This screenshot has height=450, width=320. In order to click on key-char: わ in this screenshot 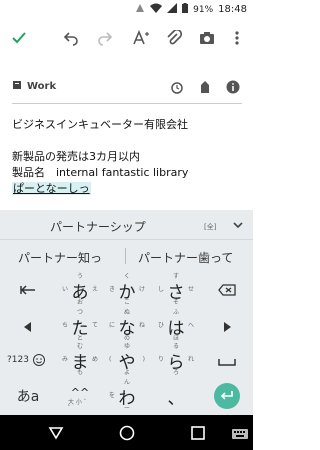, I will do `click(127, 398)`.